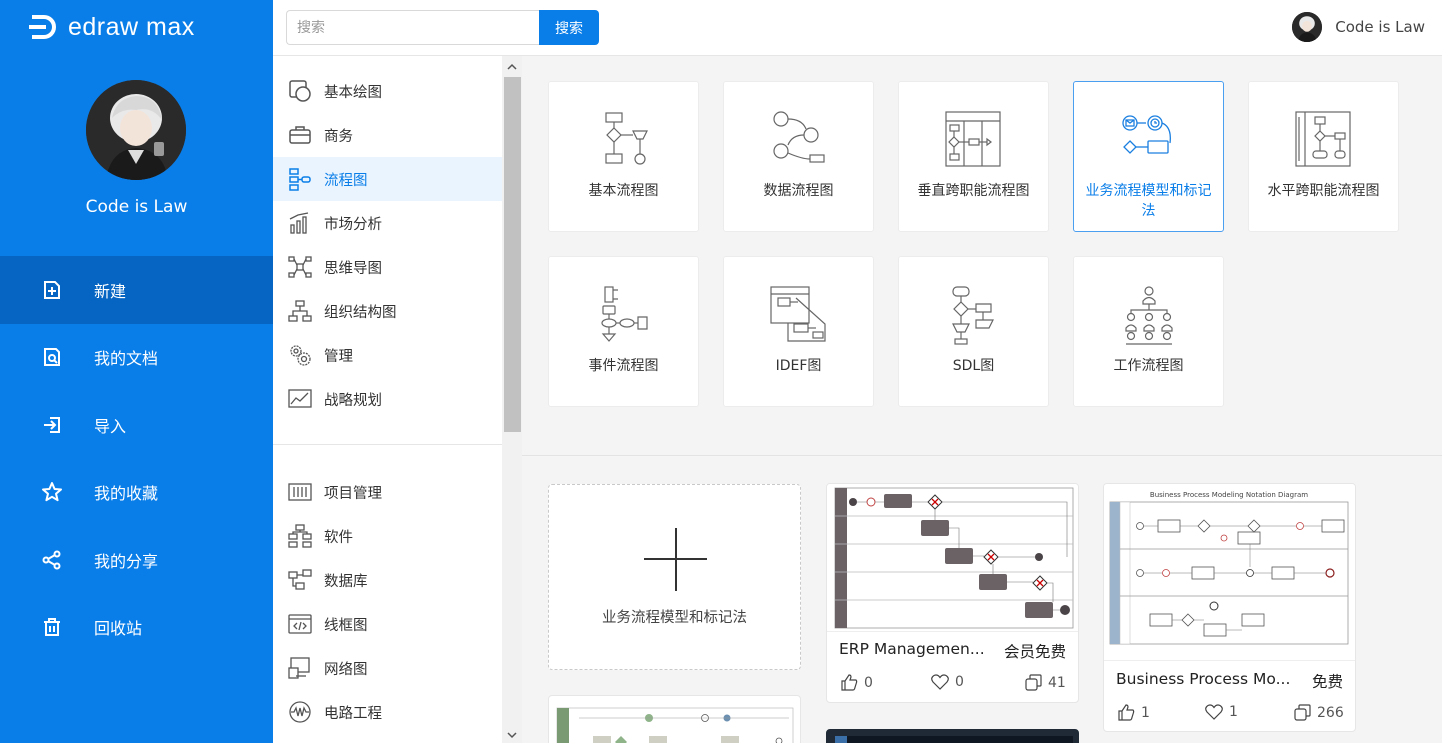 This screenshot has height=743, width=1442. What do you see at coordinates (387, 668) in the screenshot?
I see `category-network: 网络图` at bounding box center [387, 668].